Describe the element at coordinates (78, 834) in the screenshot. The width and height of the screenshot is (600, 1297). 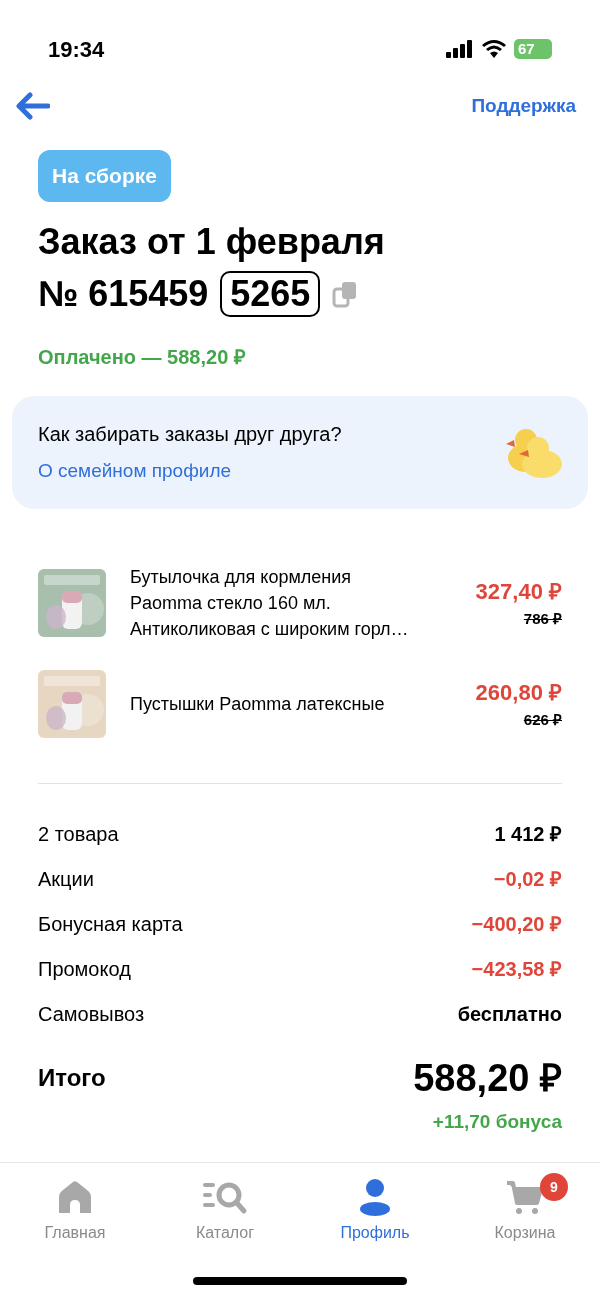
I see `summary-label: 2 товара` at that location.